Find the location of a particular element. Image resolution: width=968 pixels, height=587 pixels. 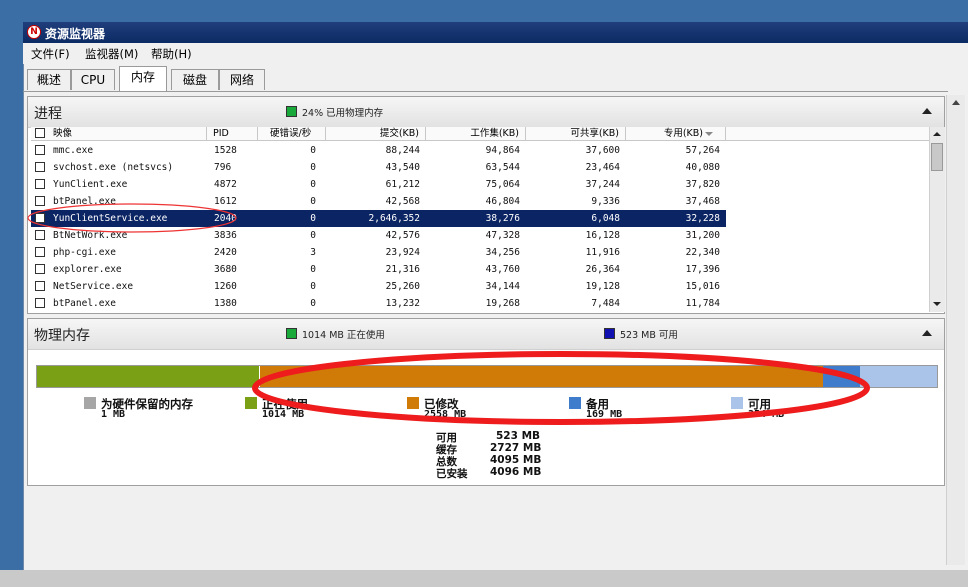

taskbar is located at coordinates (484, 578).